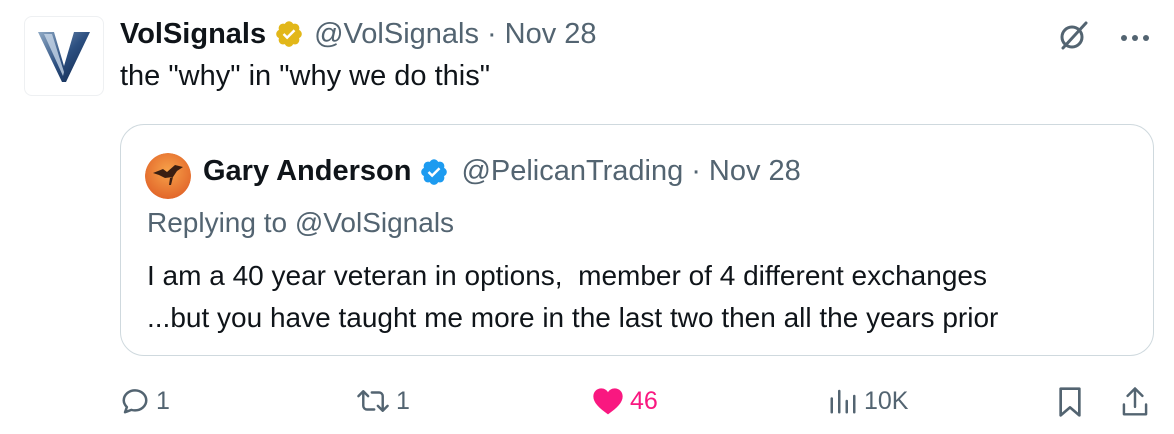 The width and height of the screenshot is (1174, 434). I want to click on reply-button: 1, so click(145, 401).